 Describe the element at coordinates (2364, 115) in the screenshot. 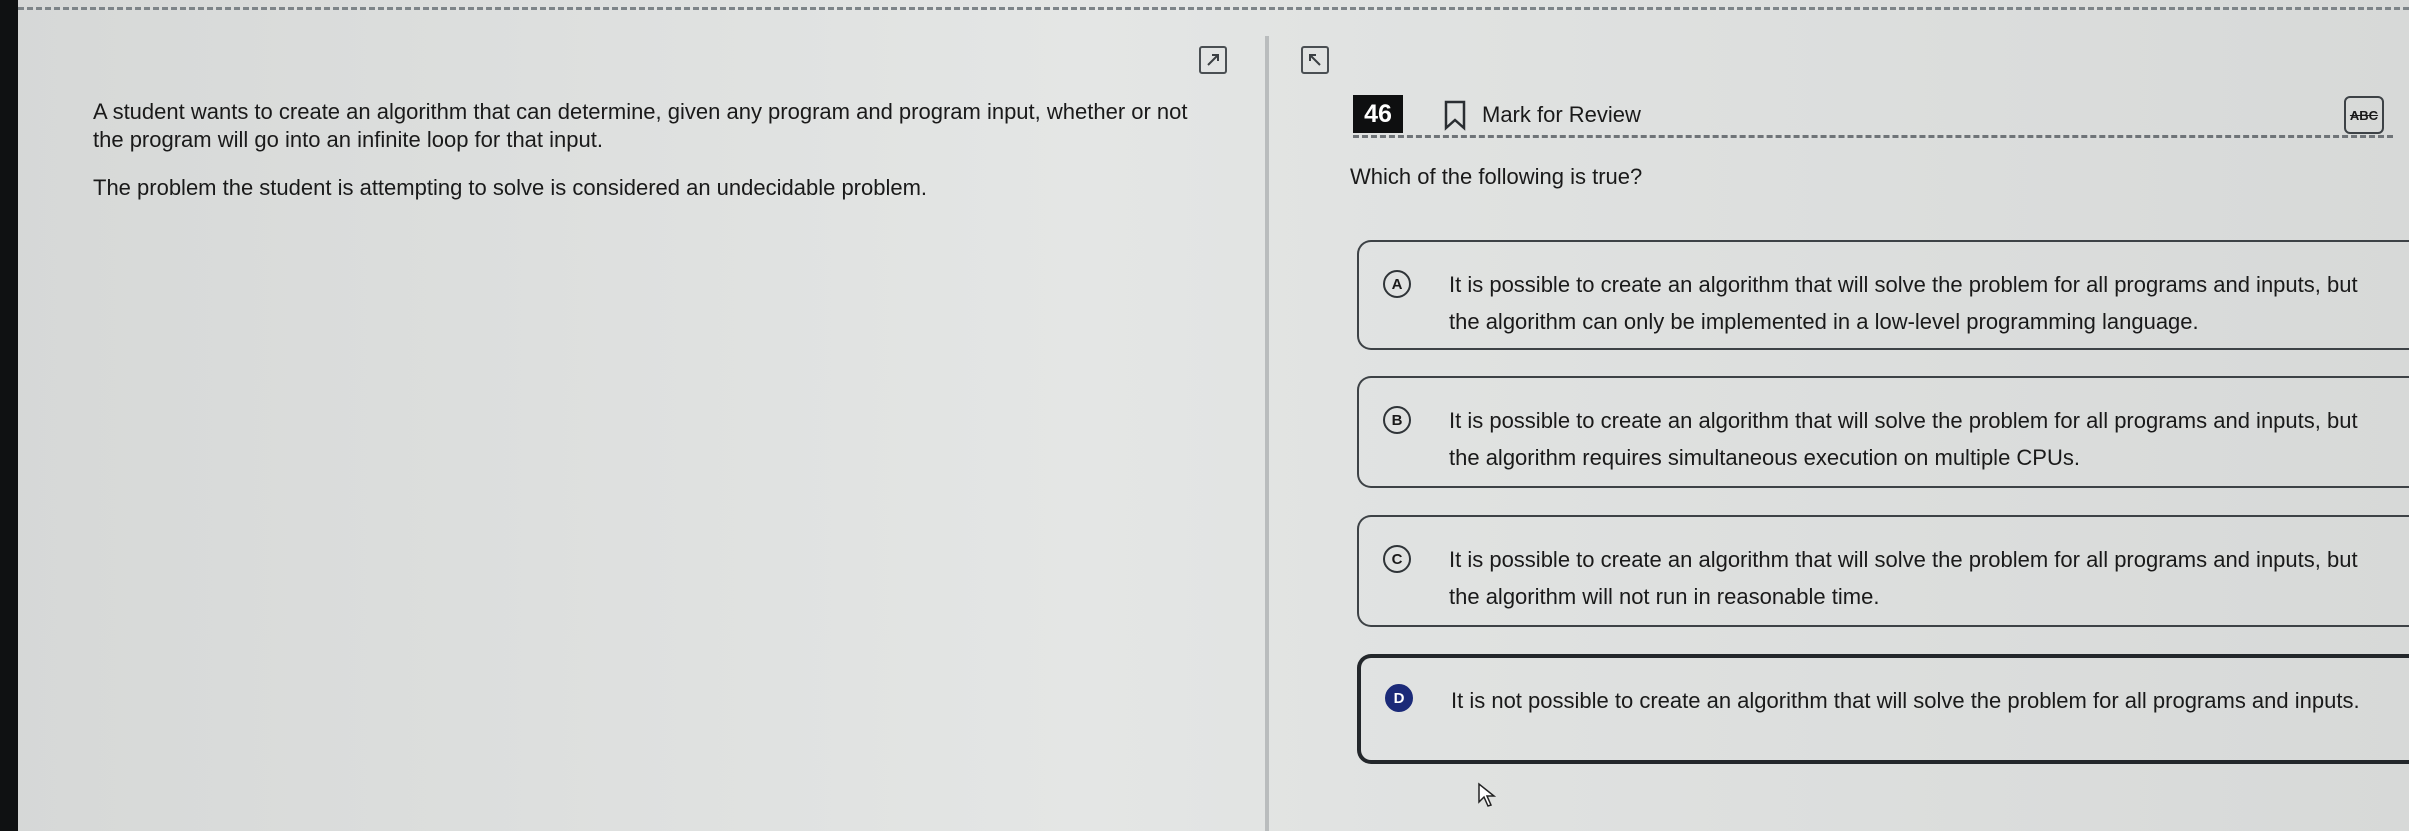

I see `abc-eliminator-button: ABC` at that location.